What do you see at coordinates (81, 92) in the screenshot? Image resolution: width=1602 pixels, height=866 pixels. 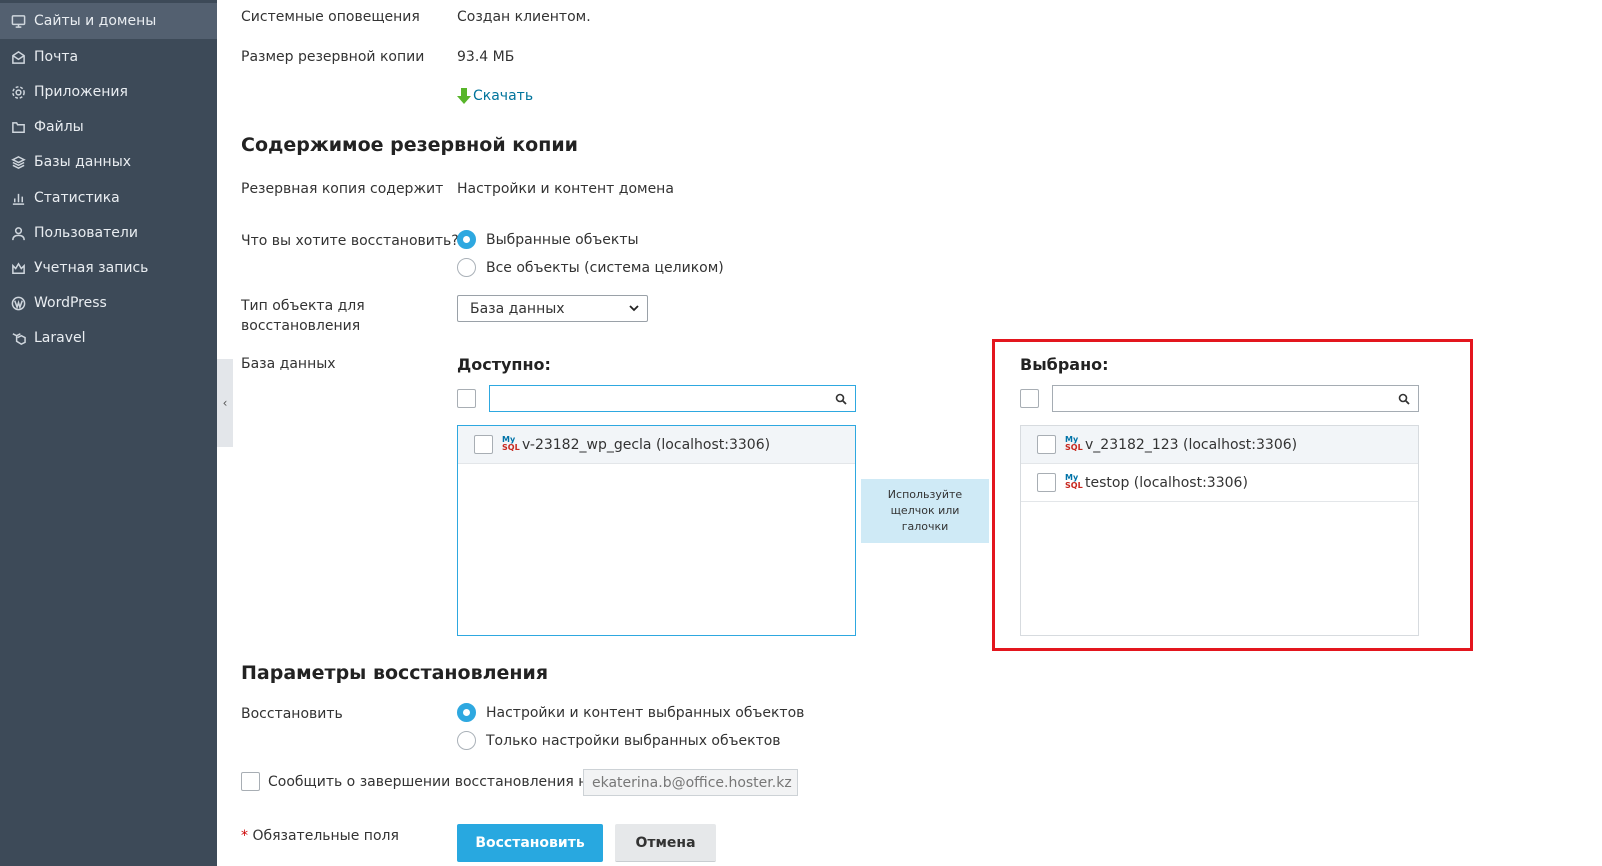 I see `sidebar-item-label: Приложения` at bounding box center [81, 92].